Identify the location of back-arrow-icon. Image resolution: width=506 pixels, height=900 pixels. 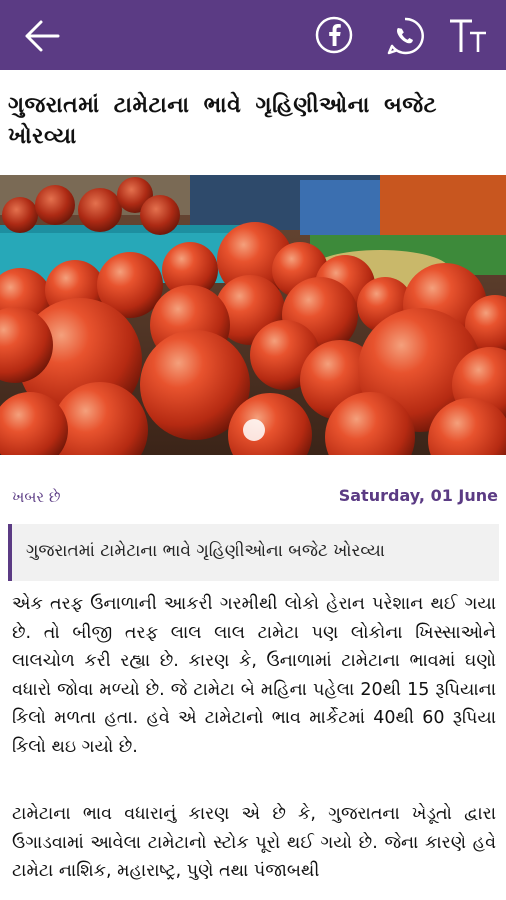
(42, 36).